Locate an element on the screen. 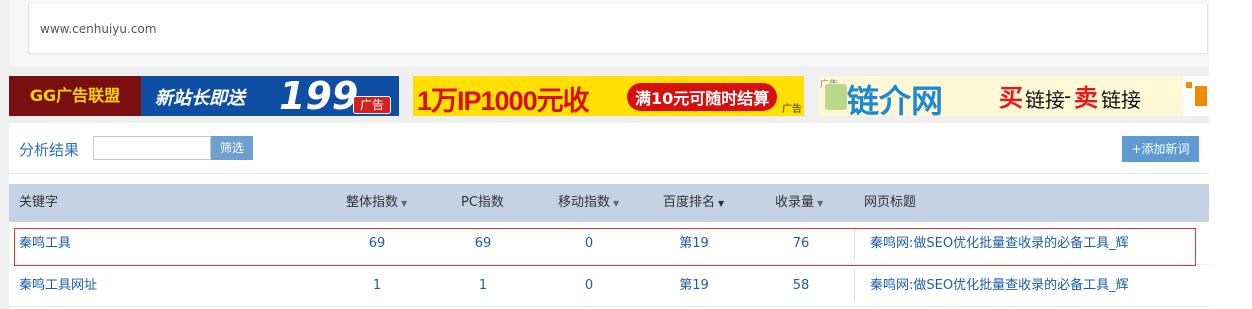  ad3-sell: 卖 is located at coordinates (1086, 98).